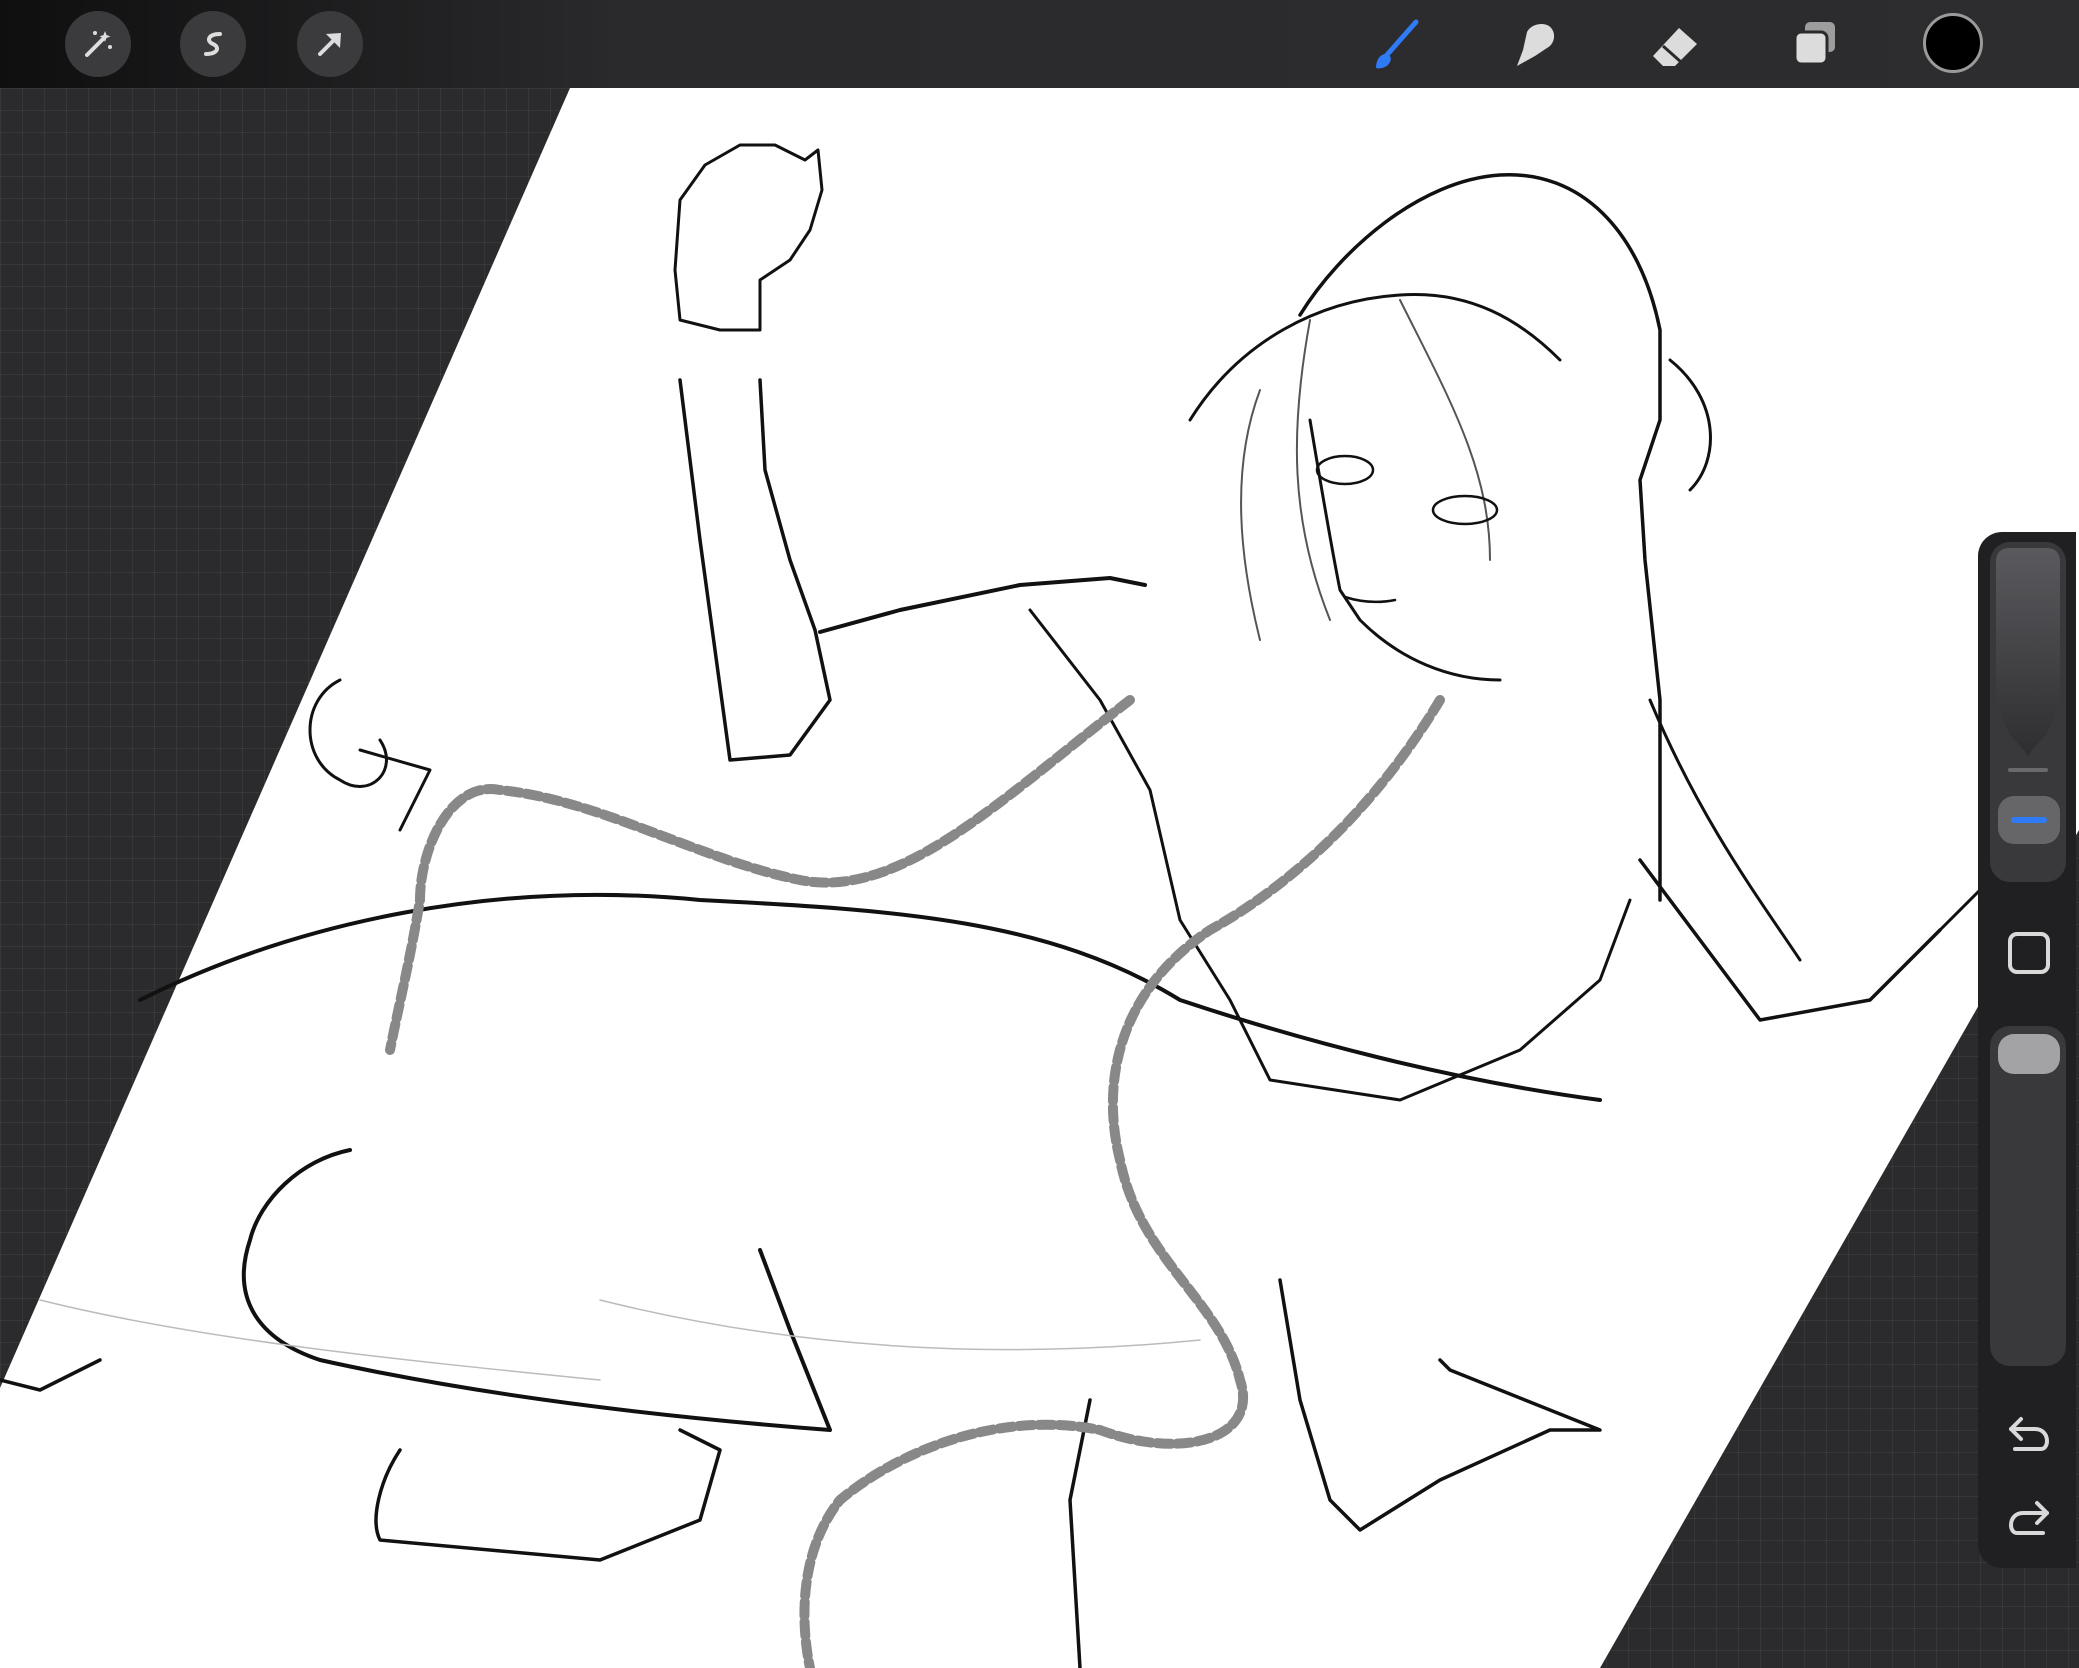 This screenshot has width=2079, height=1668. I want to click on top-toolbar, so click(1039, 44).